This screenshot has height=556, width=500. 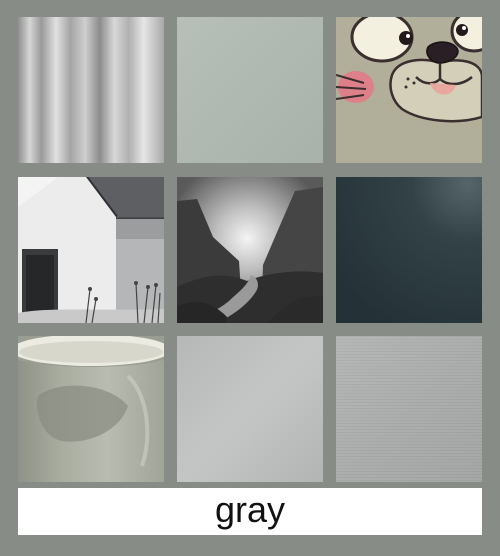 I want to click on image-tile-curtain, so click(x=91, y=90).